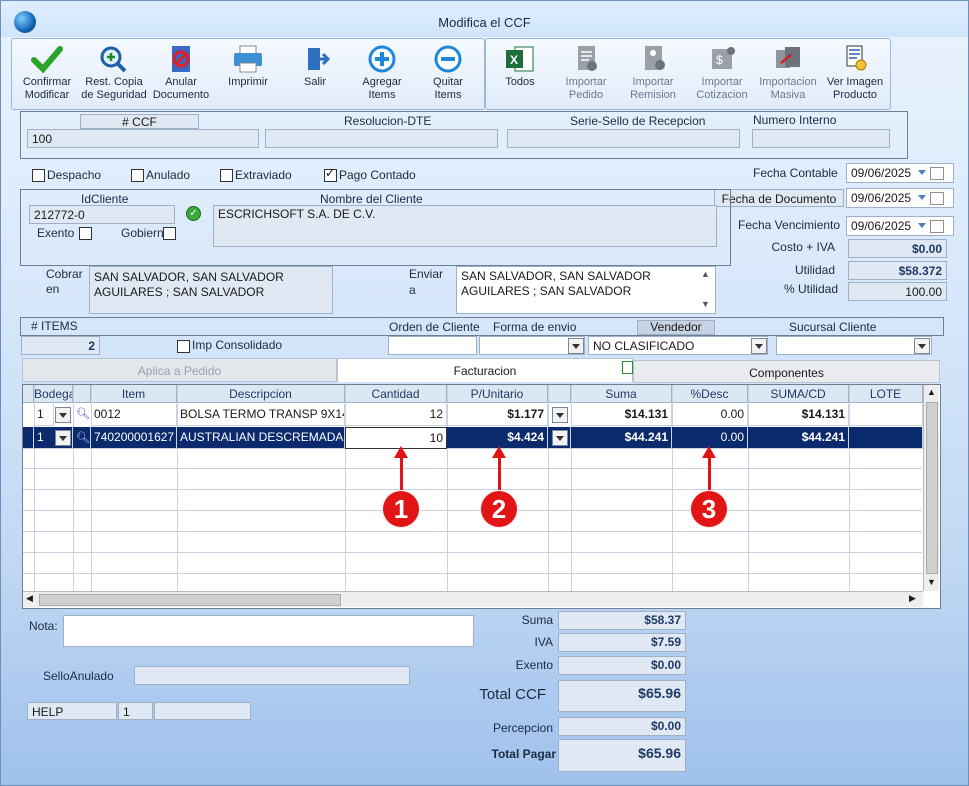  I want to click on hscroll-thumb, so click(190, 600).